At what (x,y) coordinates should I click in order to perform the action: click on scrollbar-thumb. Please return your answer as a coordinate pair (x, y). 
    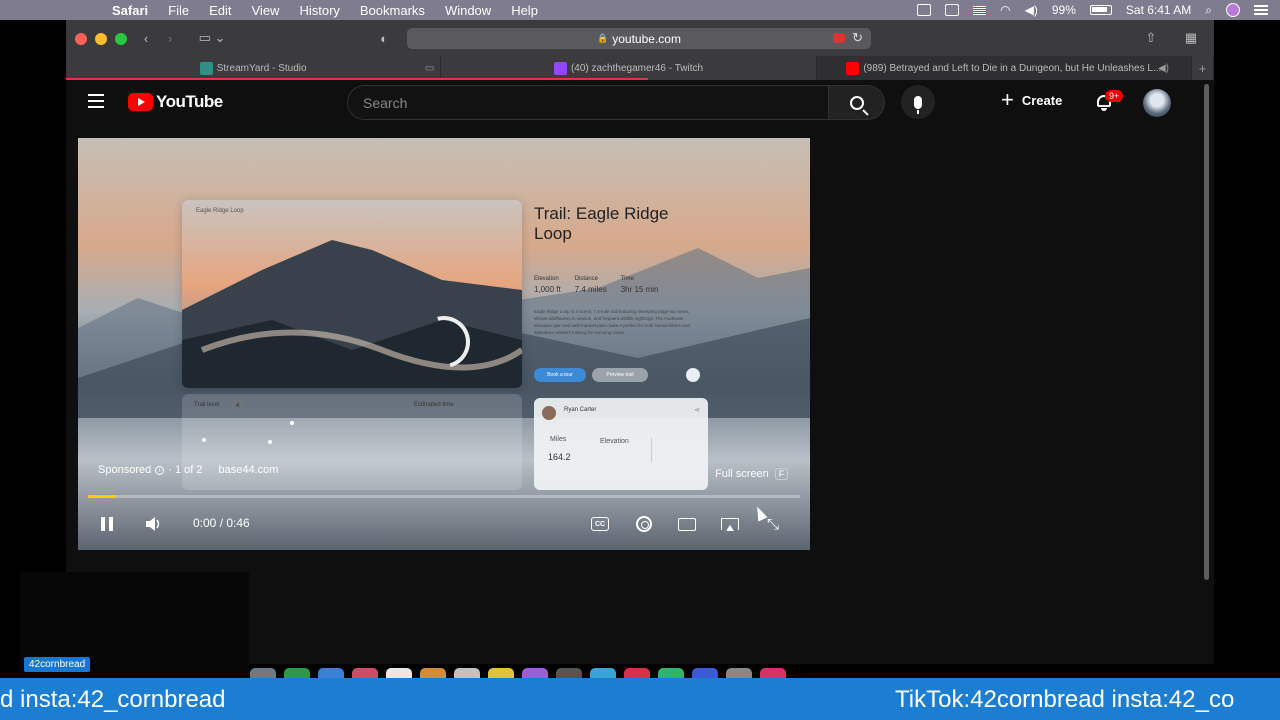
    Looking at the image, I should click on (1206, 332).